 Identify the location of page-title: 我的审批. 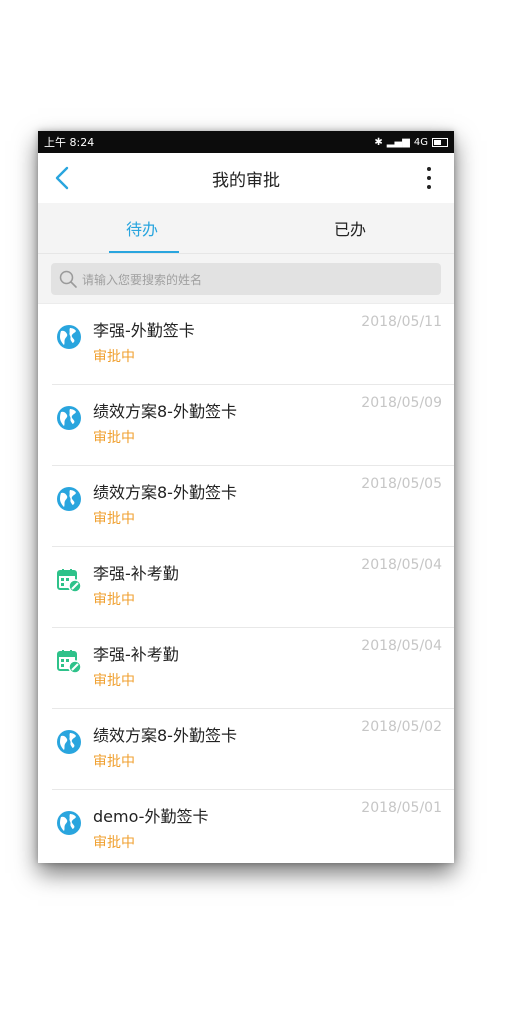
(246, 180).